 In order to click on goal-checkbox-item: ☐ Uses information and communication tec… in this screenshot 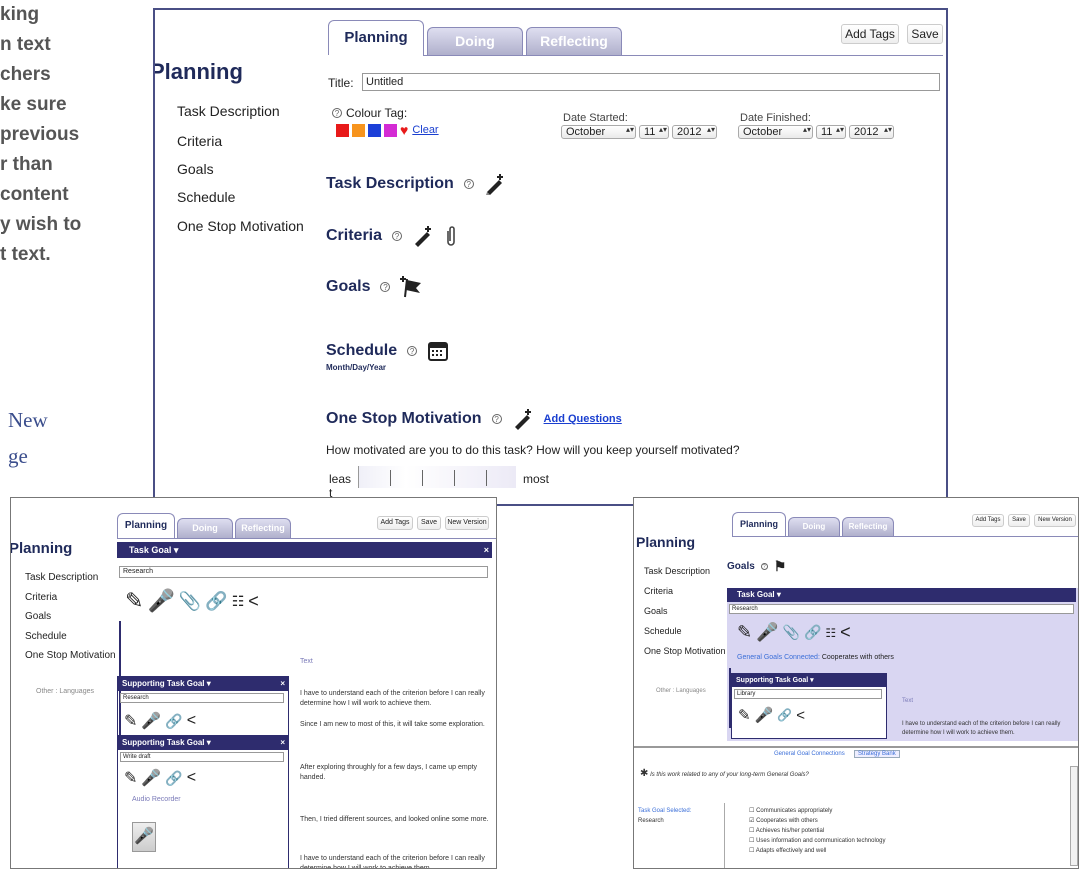, I will do `click(817, 841)`.